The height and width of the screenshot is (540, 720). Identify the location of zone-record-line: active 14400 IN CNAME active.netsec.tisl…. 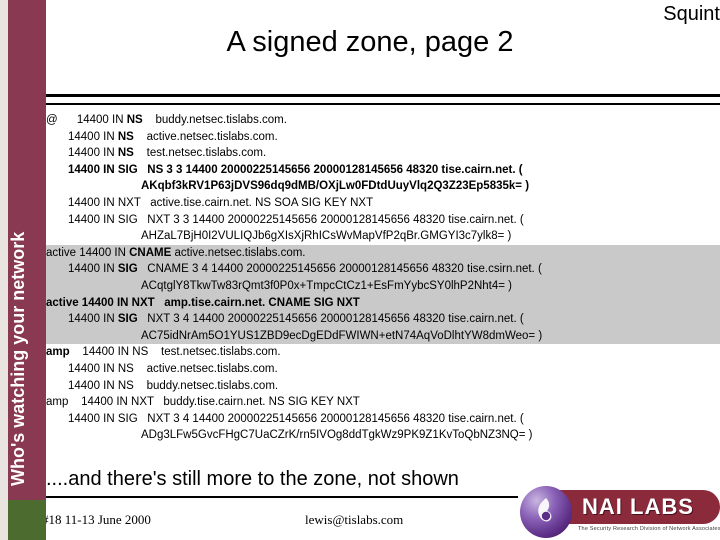
(379, 253).